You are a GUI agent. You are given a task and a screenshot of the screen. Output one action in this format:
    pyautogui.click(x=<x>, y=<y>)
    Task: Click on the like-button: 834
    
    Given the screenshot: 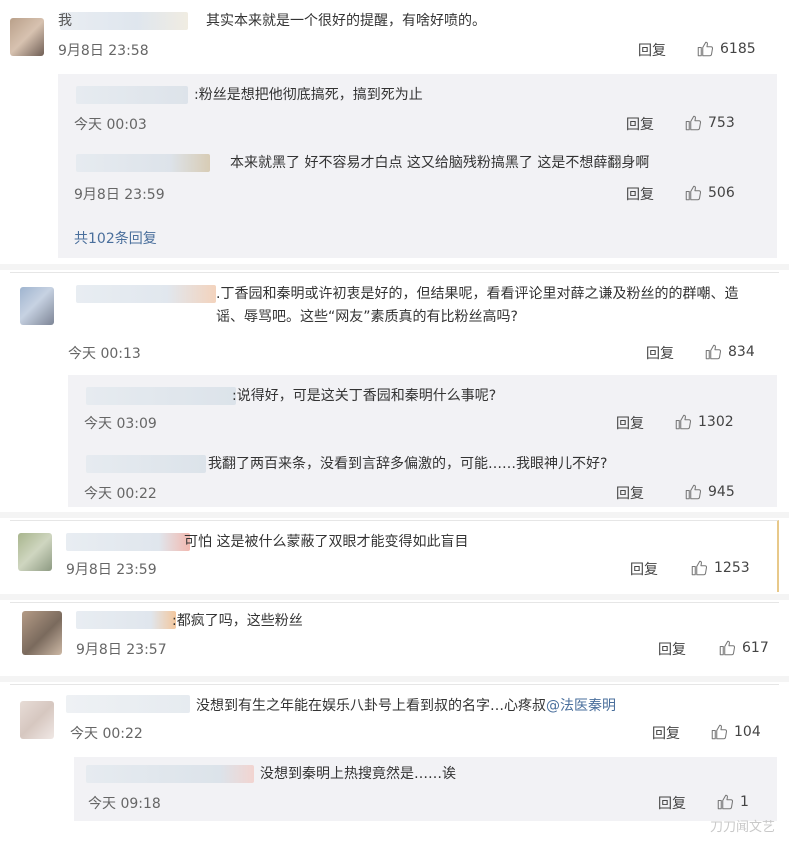 What is the action you would take?
    pyautogui.click(x=729, y=352)
    